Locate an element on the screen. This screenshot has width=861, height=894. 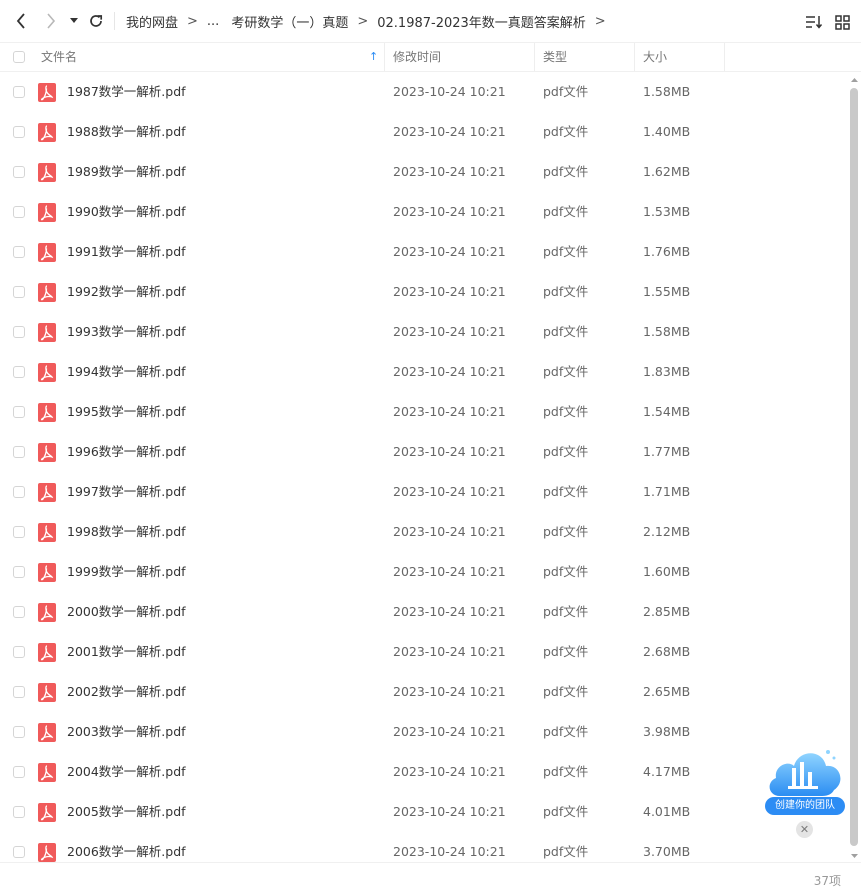
file-name: 1995数学一解析.pdf is located at coordinates (126, 412).